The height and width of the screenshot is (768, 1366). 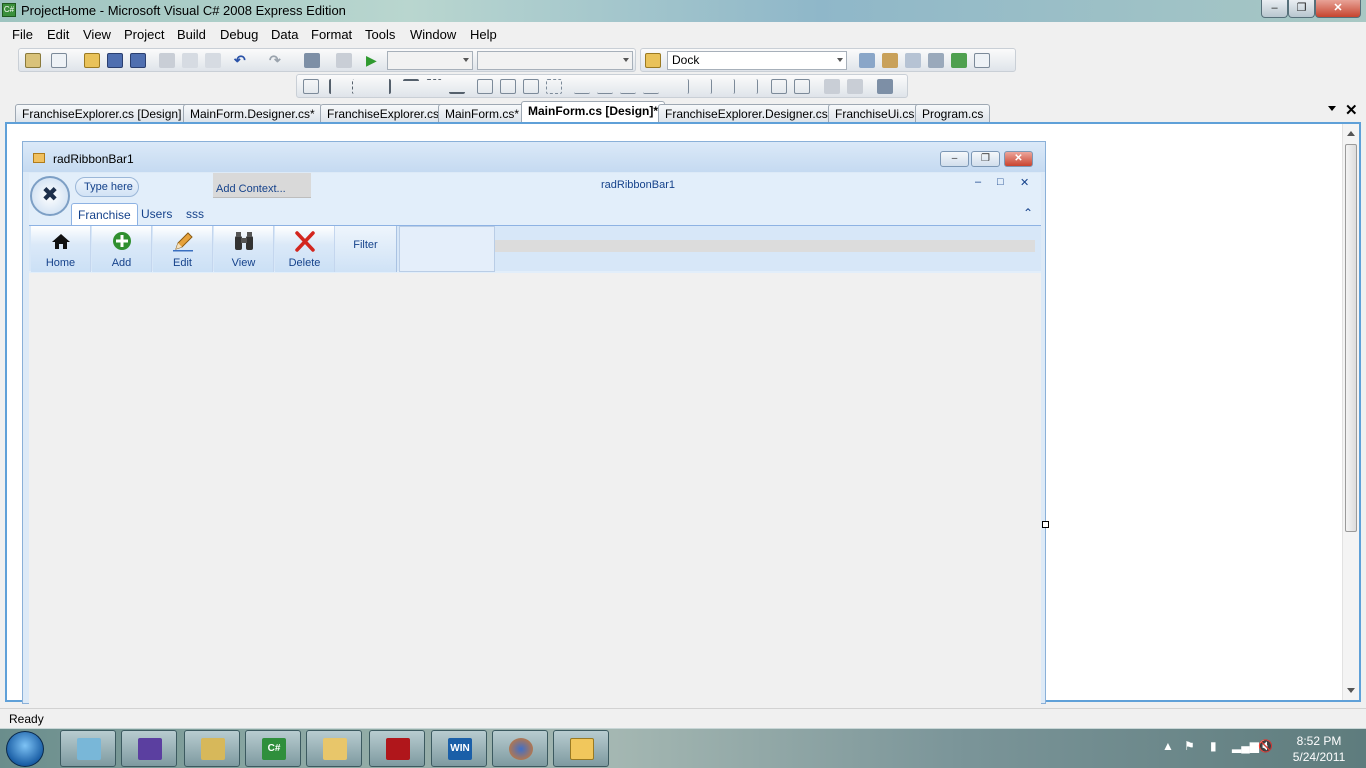 I want to click on taskbar-visual-studio-app, so click(x=149, y=748).